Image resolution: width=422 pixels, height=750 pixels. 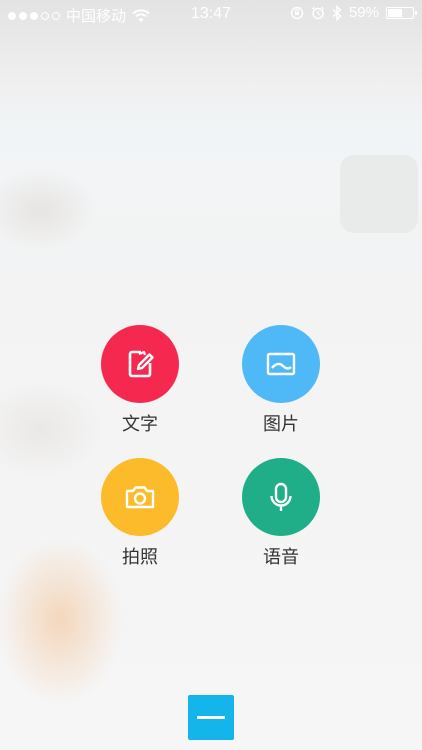 What do you see at coordinates (140, 424) in the screenshot?
I see `text-post-label: 文字` at bounding box center [140, 424].